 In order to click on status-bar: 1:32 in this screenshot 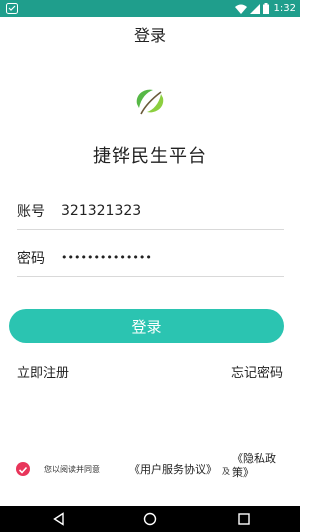, I will do `click(150, 8)`.